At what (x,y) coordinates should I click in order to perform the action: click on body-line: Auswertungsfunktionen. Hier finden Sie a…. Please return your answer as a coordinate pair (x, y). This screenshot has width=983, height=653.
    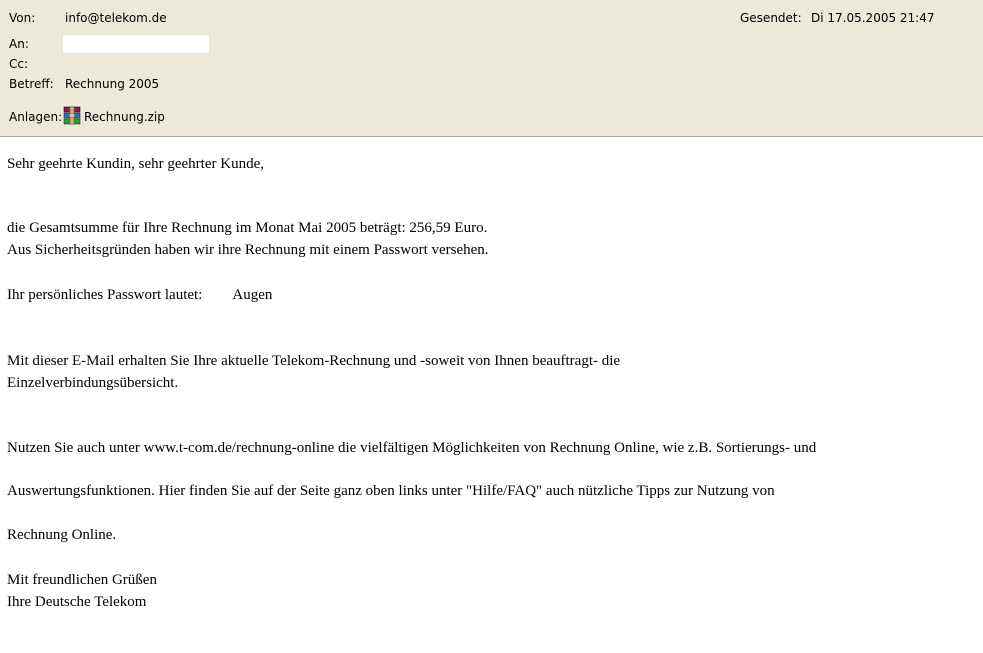
    Looking at the image, I should click on (391, 491).